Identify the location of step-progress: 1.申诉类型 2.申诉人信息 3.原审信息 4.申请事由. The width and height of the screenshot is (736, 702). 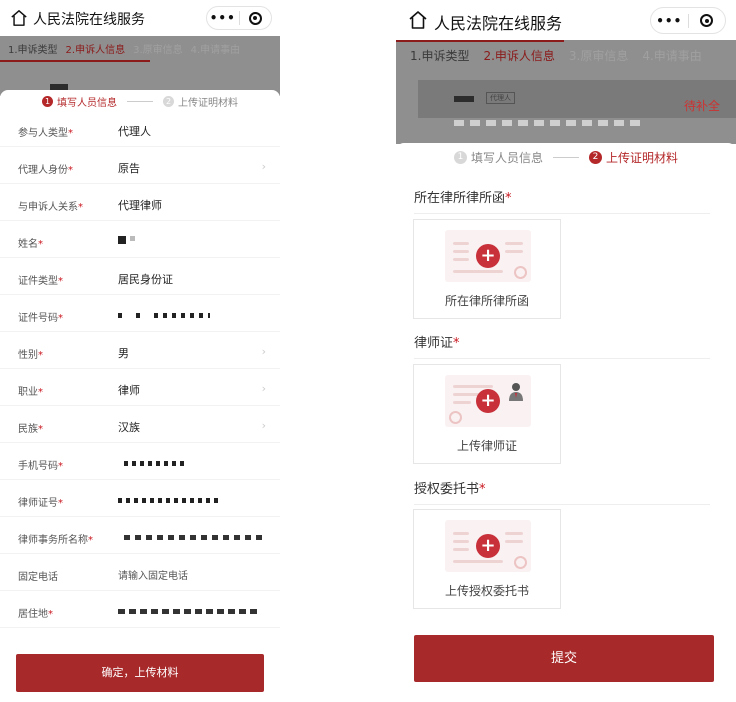
(566, 55).